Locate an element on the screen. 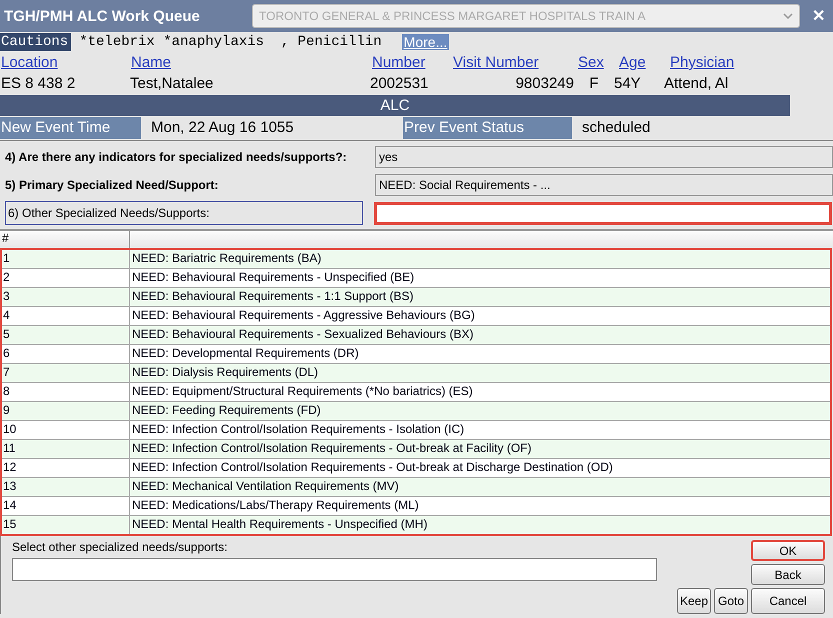  field-label: New Event Time is located at coordinates (70, 128).